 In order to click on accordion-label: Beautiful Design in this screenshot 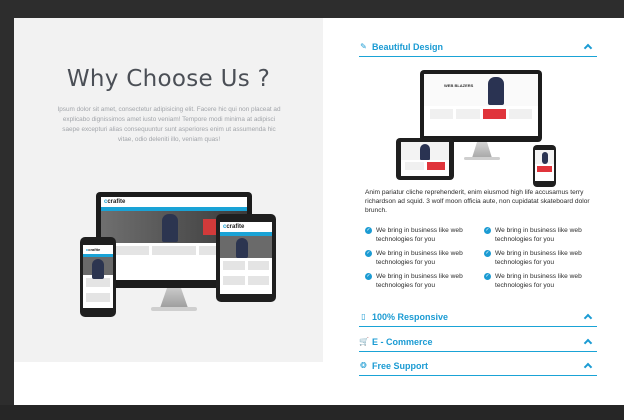, I will do `click(408, 47)`.